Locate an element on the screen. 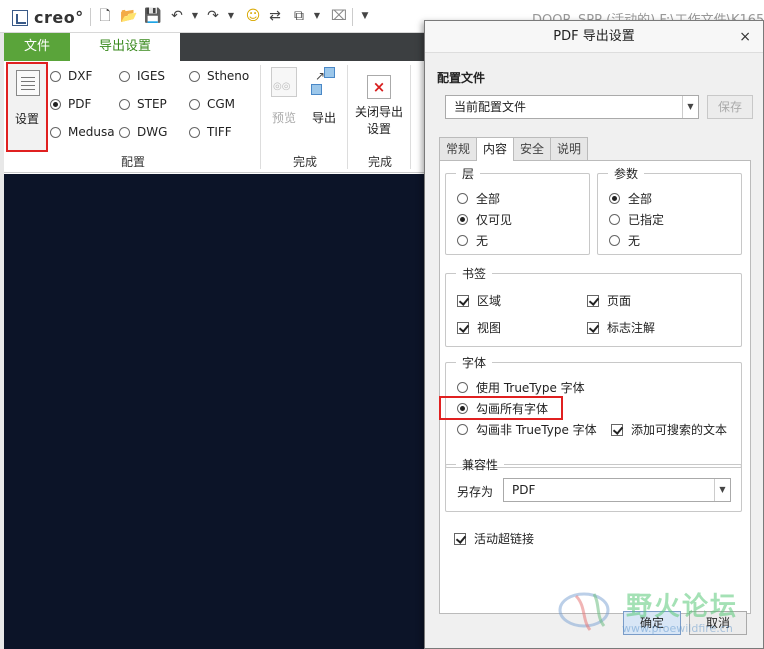  format-radio-tiff: TIFF is located at coordinates (210, 132).